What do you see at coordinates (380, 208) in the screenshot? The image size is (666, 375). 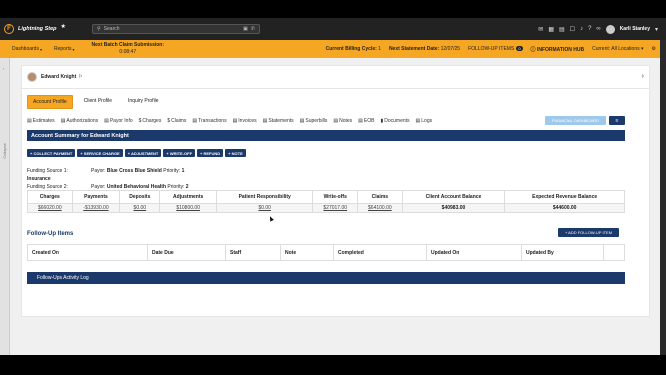 I see `claims-value: $64100.00` at bounding box center [380, 208].